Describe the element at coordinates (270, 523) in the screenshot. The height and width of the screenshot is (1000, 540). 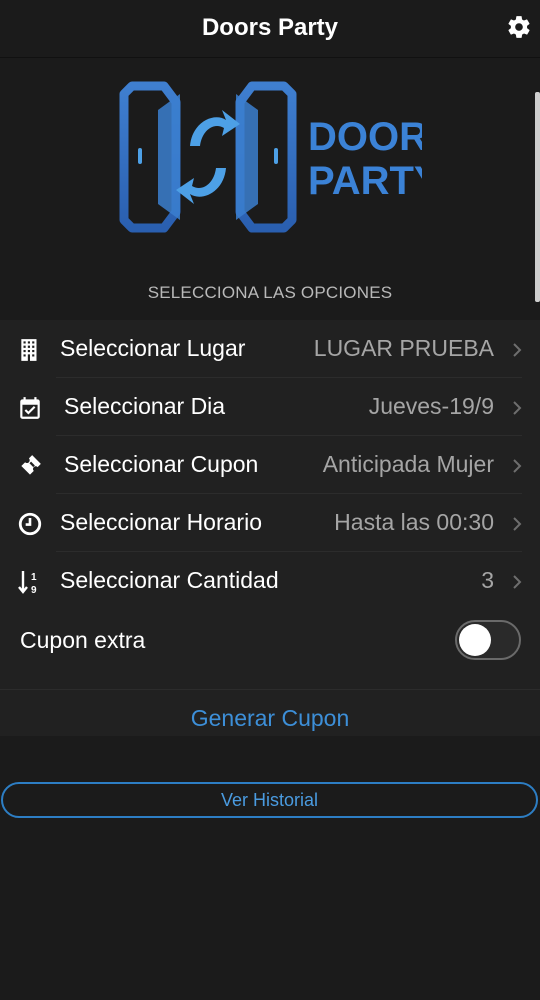
I see `option-row-horario: Seleccionar Horario Hasta las 00:30` at that location.